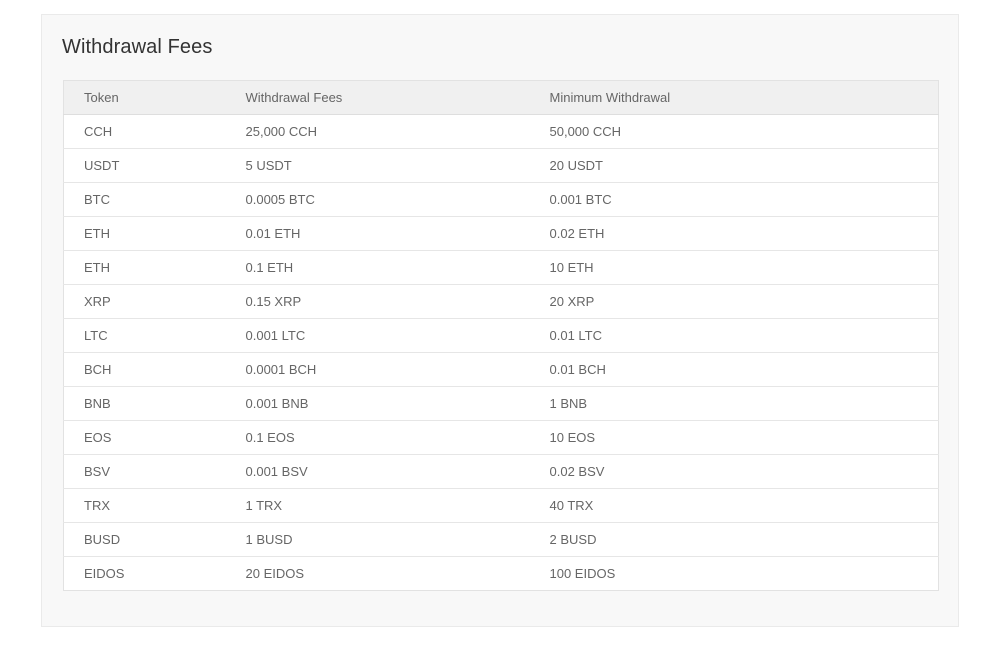 The width and height of the screenshot is (1005, 657). Describe the element at coordinates (377, 437) in the screenshot. I see `withdrawal-fee-cell: 0.1 EOS` at that location.